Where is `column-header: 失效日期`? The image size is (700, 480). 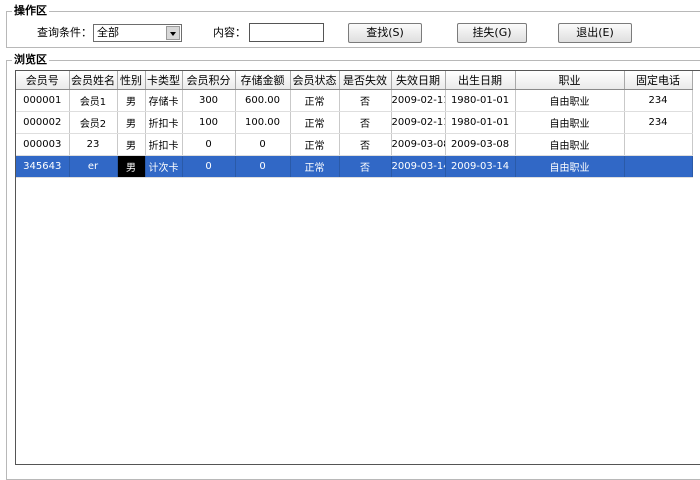
column-header: 失效日期 is located at coordinates (418, 80).